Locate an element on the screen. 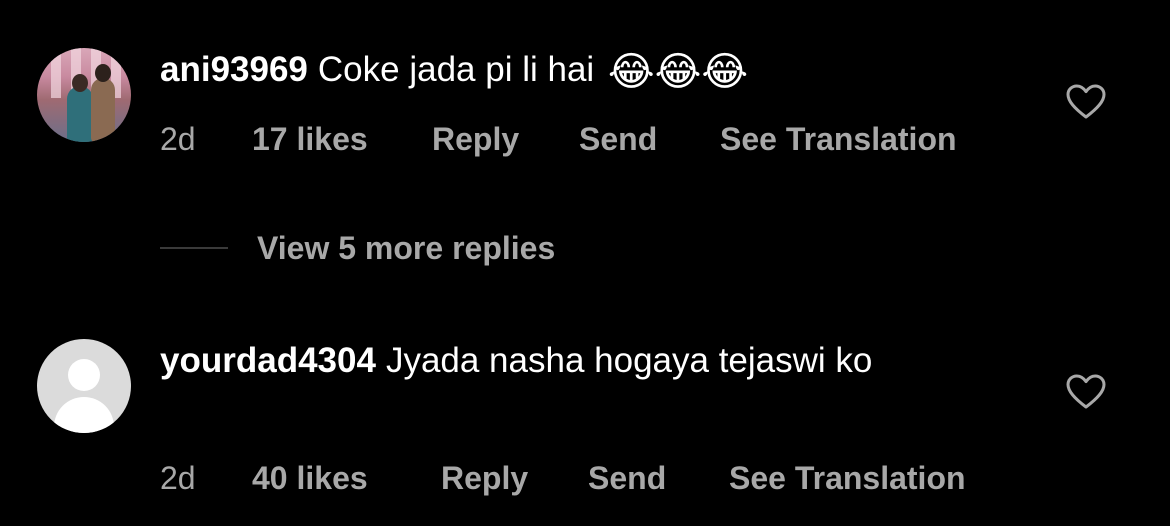 The height and width of the screenshot is (526, 1170). comment-body: yourdad4304 Jyada nasha hogaya tejaswi ko is located at coordinates (585, 361).